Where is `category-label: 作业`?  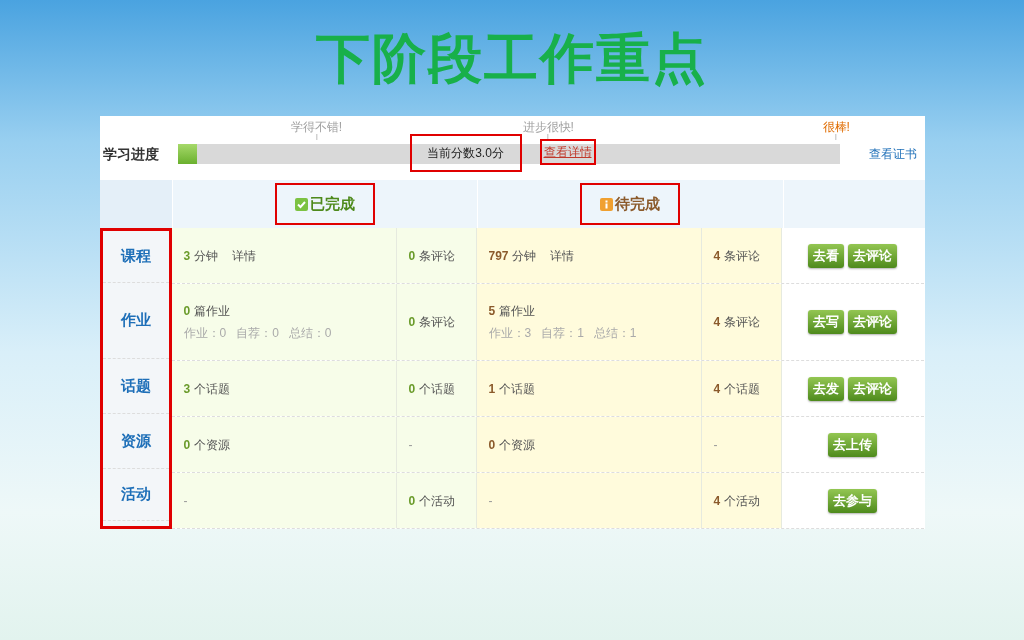
category-label: 作业 is located at coordinates (135, 320).